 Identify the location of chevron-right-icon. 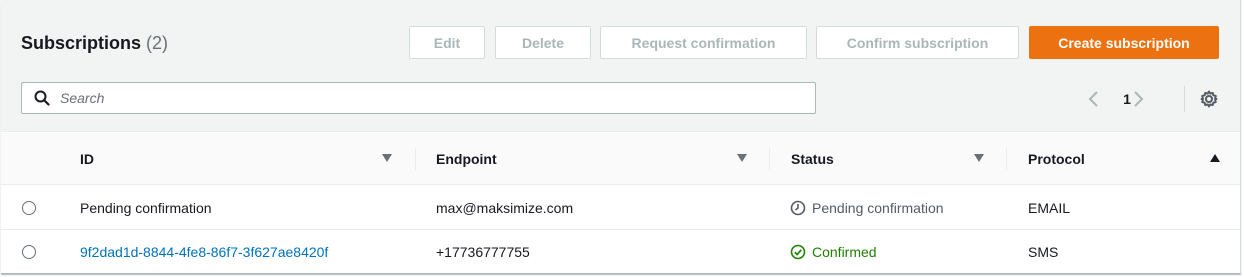
(1138, 99).